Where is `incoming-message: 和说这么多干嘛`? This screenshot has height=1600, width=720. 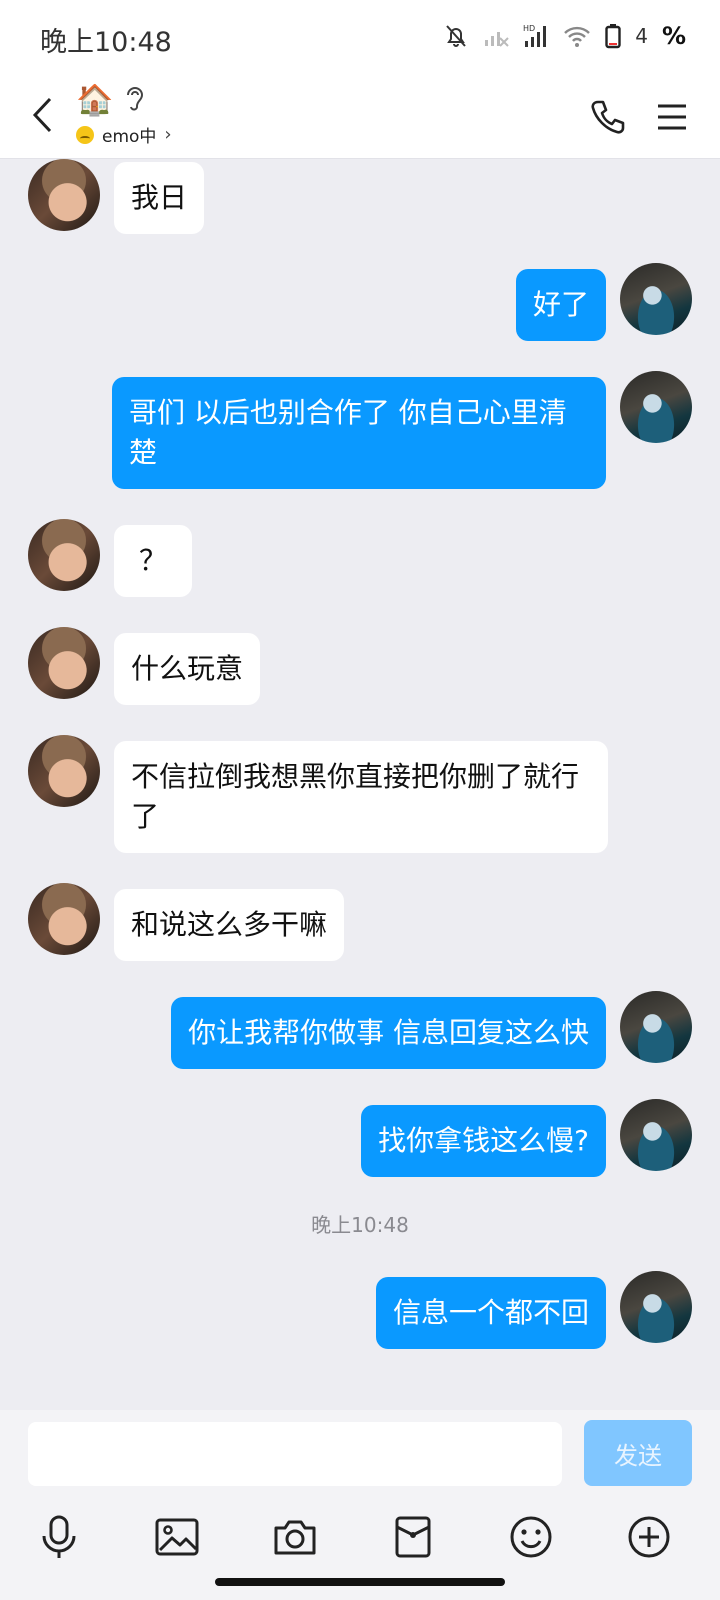 incoming-message: 和说这么多干嘛 is located at coordinates (229, 925).